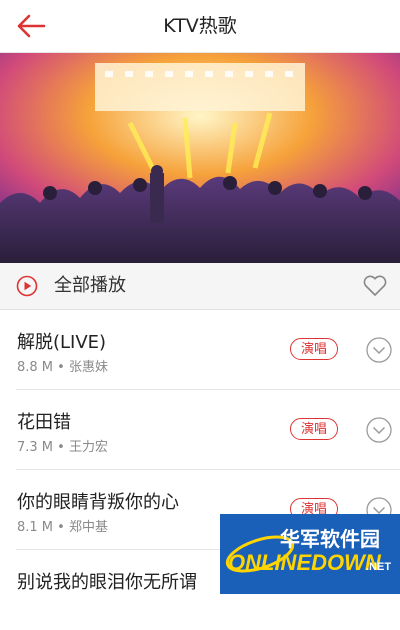 The width and height of the screenshot is (400, 630). What do you see at coordinates (90, 286) in the screenshot?
I see `play-all-label: 全部播放` at bounding box center [90, 286].